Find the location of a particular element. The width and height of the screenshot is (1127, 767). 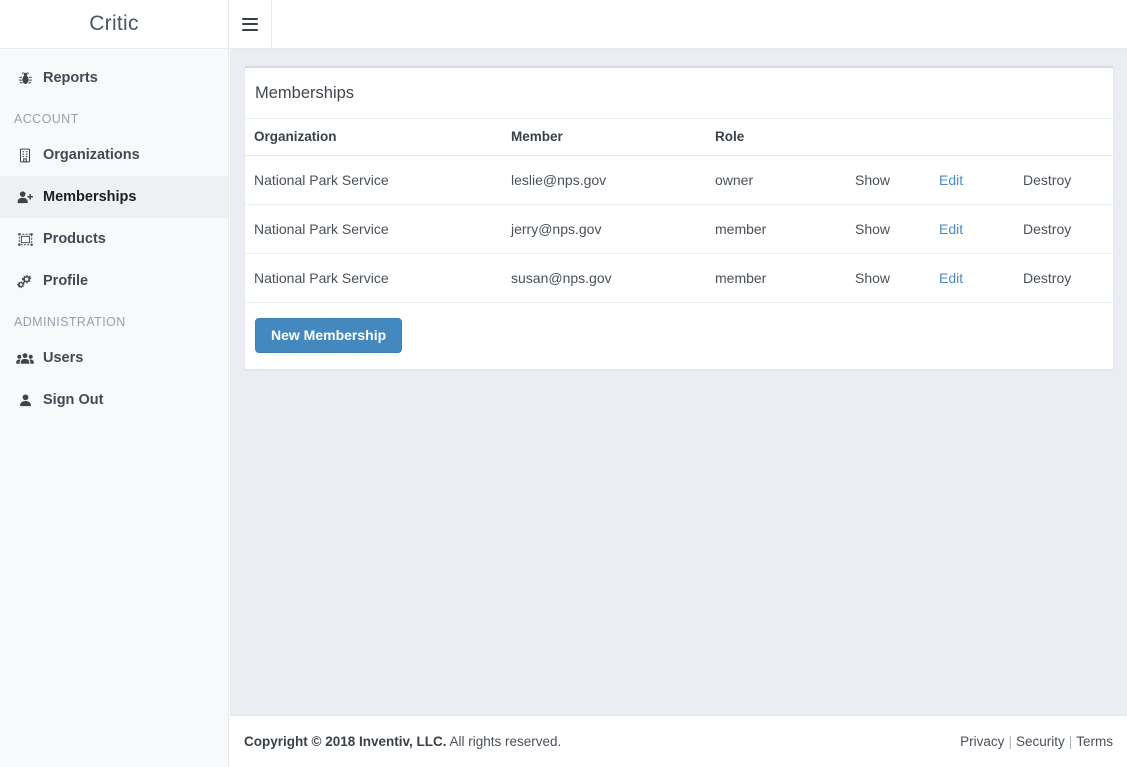

footer-link-terms: Terms is located at coordinates (1094, 741).